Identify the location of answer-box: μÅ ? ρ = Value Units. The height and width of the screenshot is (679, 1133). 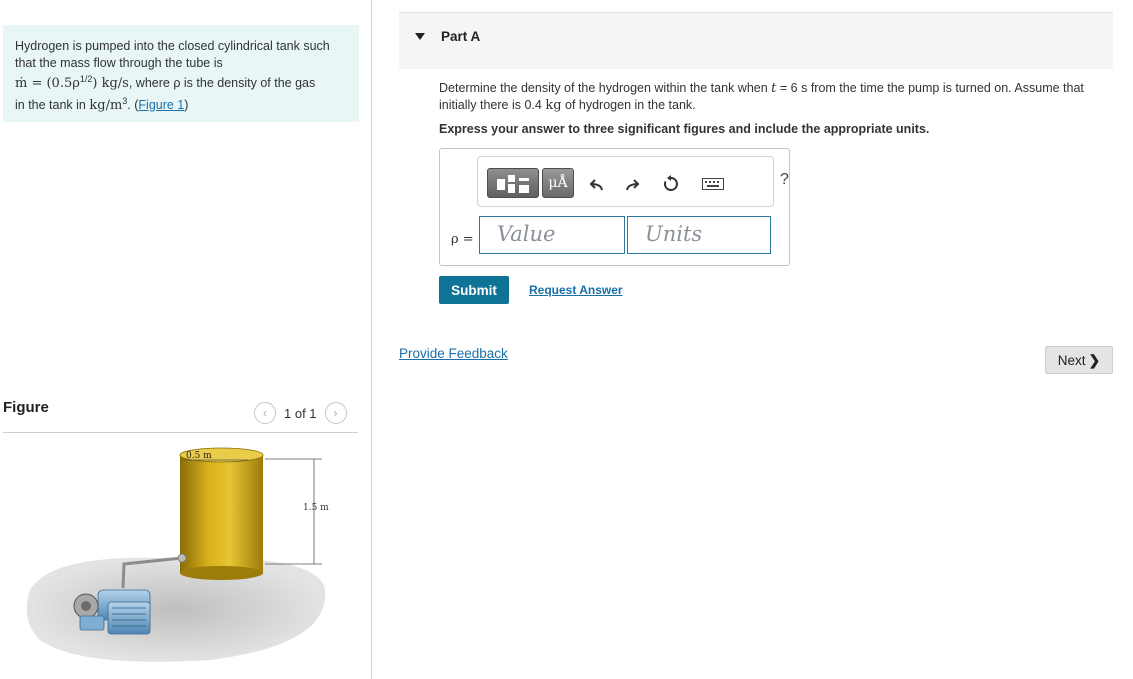
(614, 207).